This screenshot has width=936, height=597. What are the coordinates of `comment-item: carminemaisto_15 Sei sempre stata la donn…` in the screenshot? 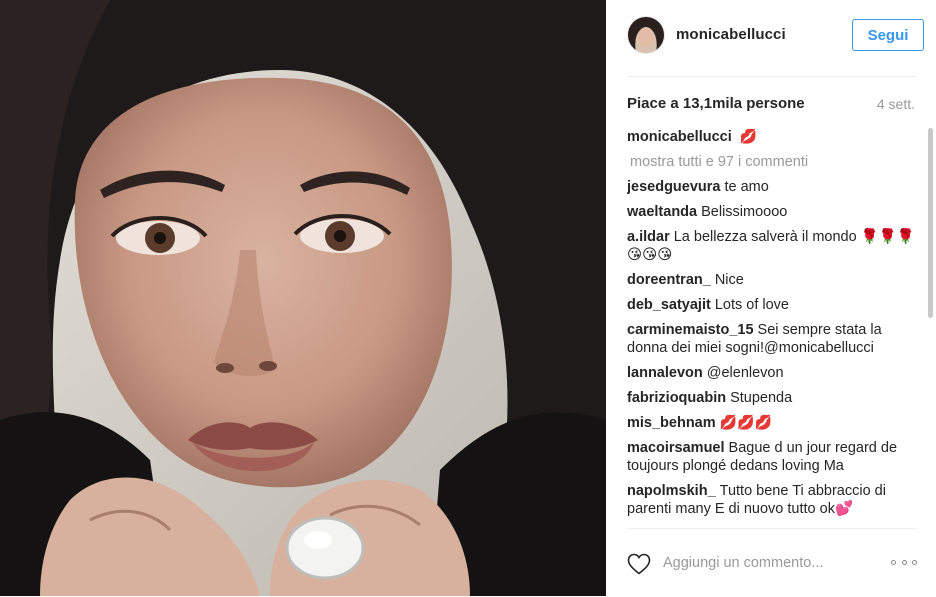 It's located at (772, 339).